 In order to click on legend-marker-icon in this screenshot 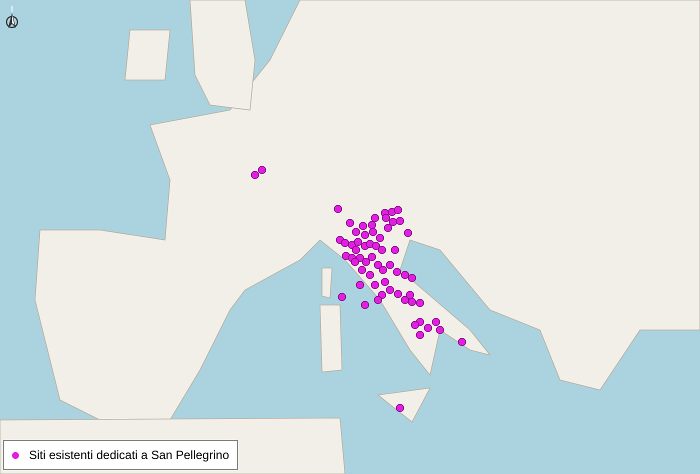, I will do `click(15, 455)`.